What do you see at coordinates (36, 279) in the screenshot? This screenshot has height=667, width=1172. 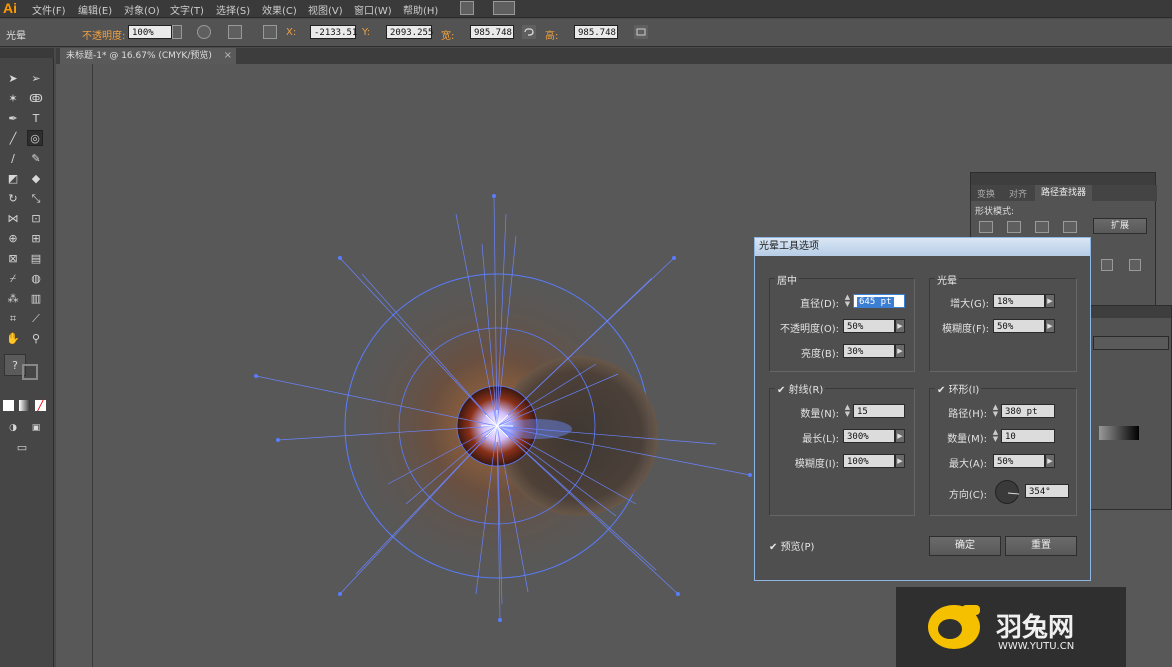 I see `blend-tool-icon: ◍` at bounding box center [36, 279].